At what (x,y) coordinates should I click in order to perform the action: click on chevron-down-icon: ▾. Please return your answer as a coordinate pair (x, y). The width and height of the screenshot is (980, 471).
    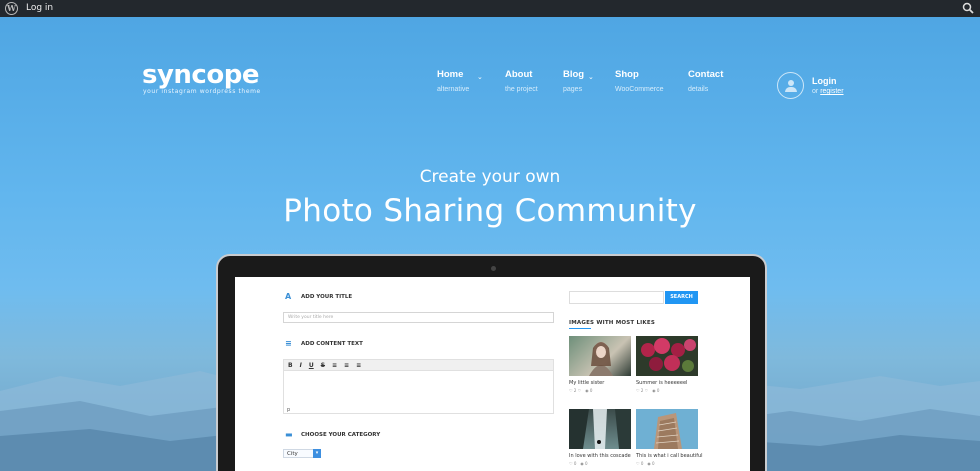
    Looking at the image, I should click on (317, 453).